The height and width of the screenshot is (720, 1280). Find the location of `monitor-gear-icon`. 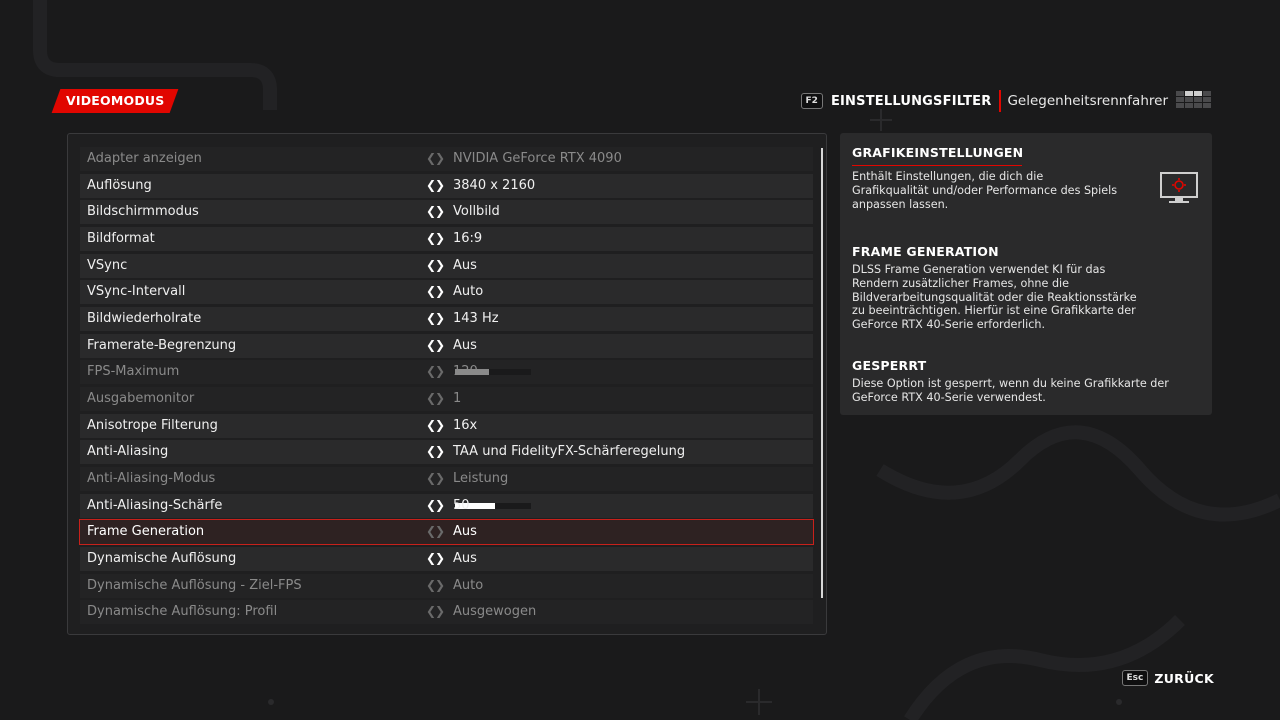

monitor-gear-icon is located at coordinates (1179, 187).